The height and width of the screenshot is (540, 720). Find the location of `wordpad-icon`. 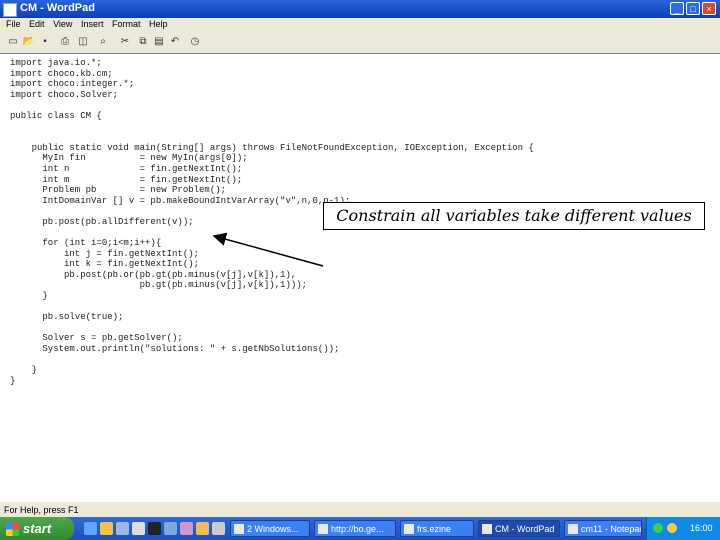

wordpad-icon is located at coordinates (10, 10).